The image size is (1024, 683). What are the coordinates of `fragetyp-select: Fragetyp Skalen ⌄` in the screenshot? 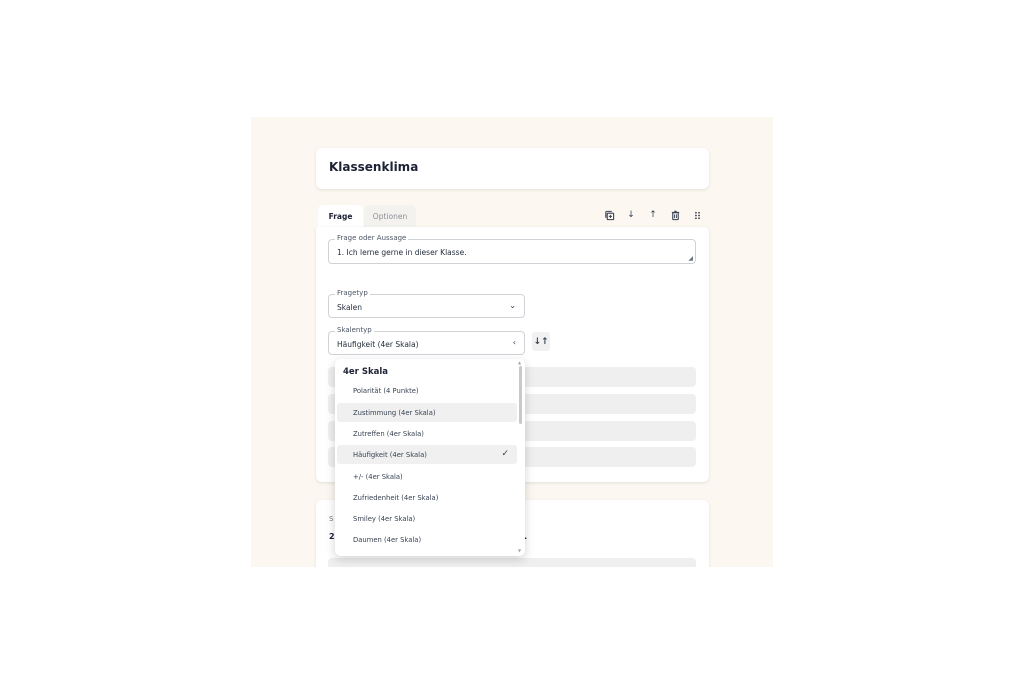 It's located at (426, 303).